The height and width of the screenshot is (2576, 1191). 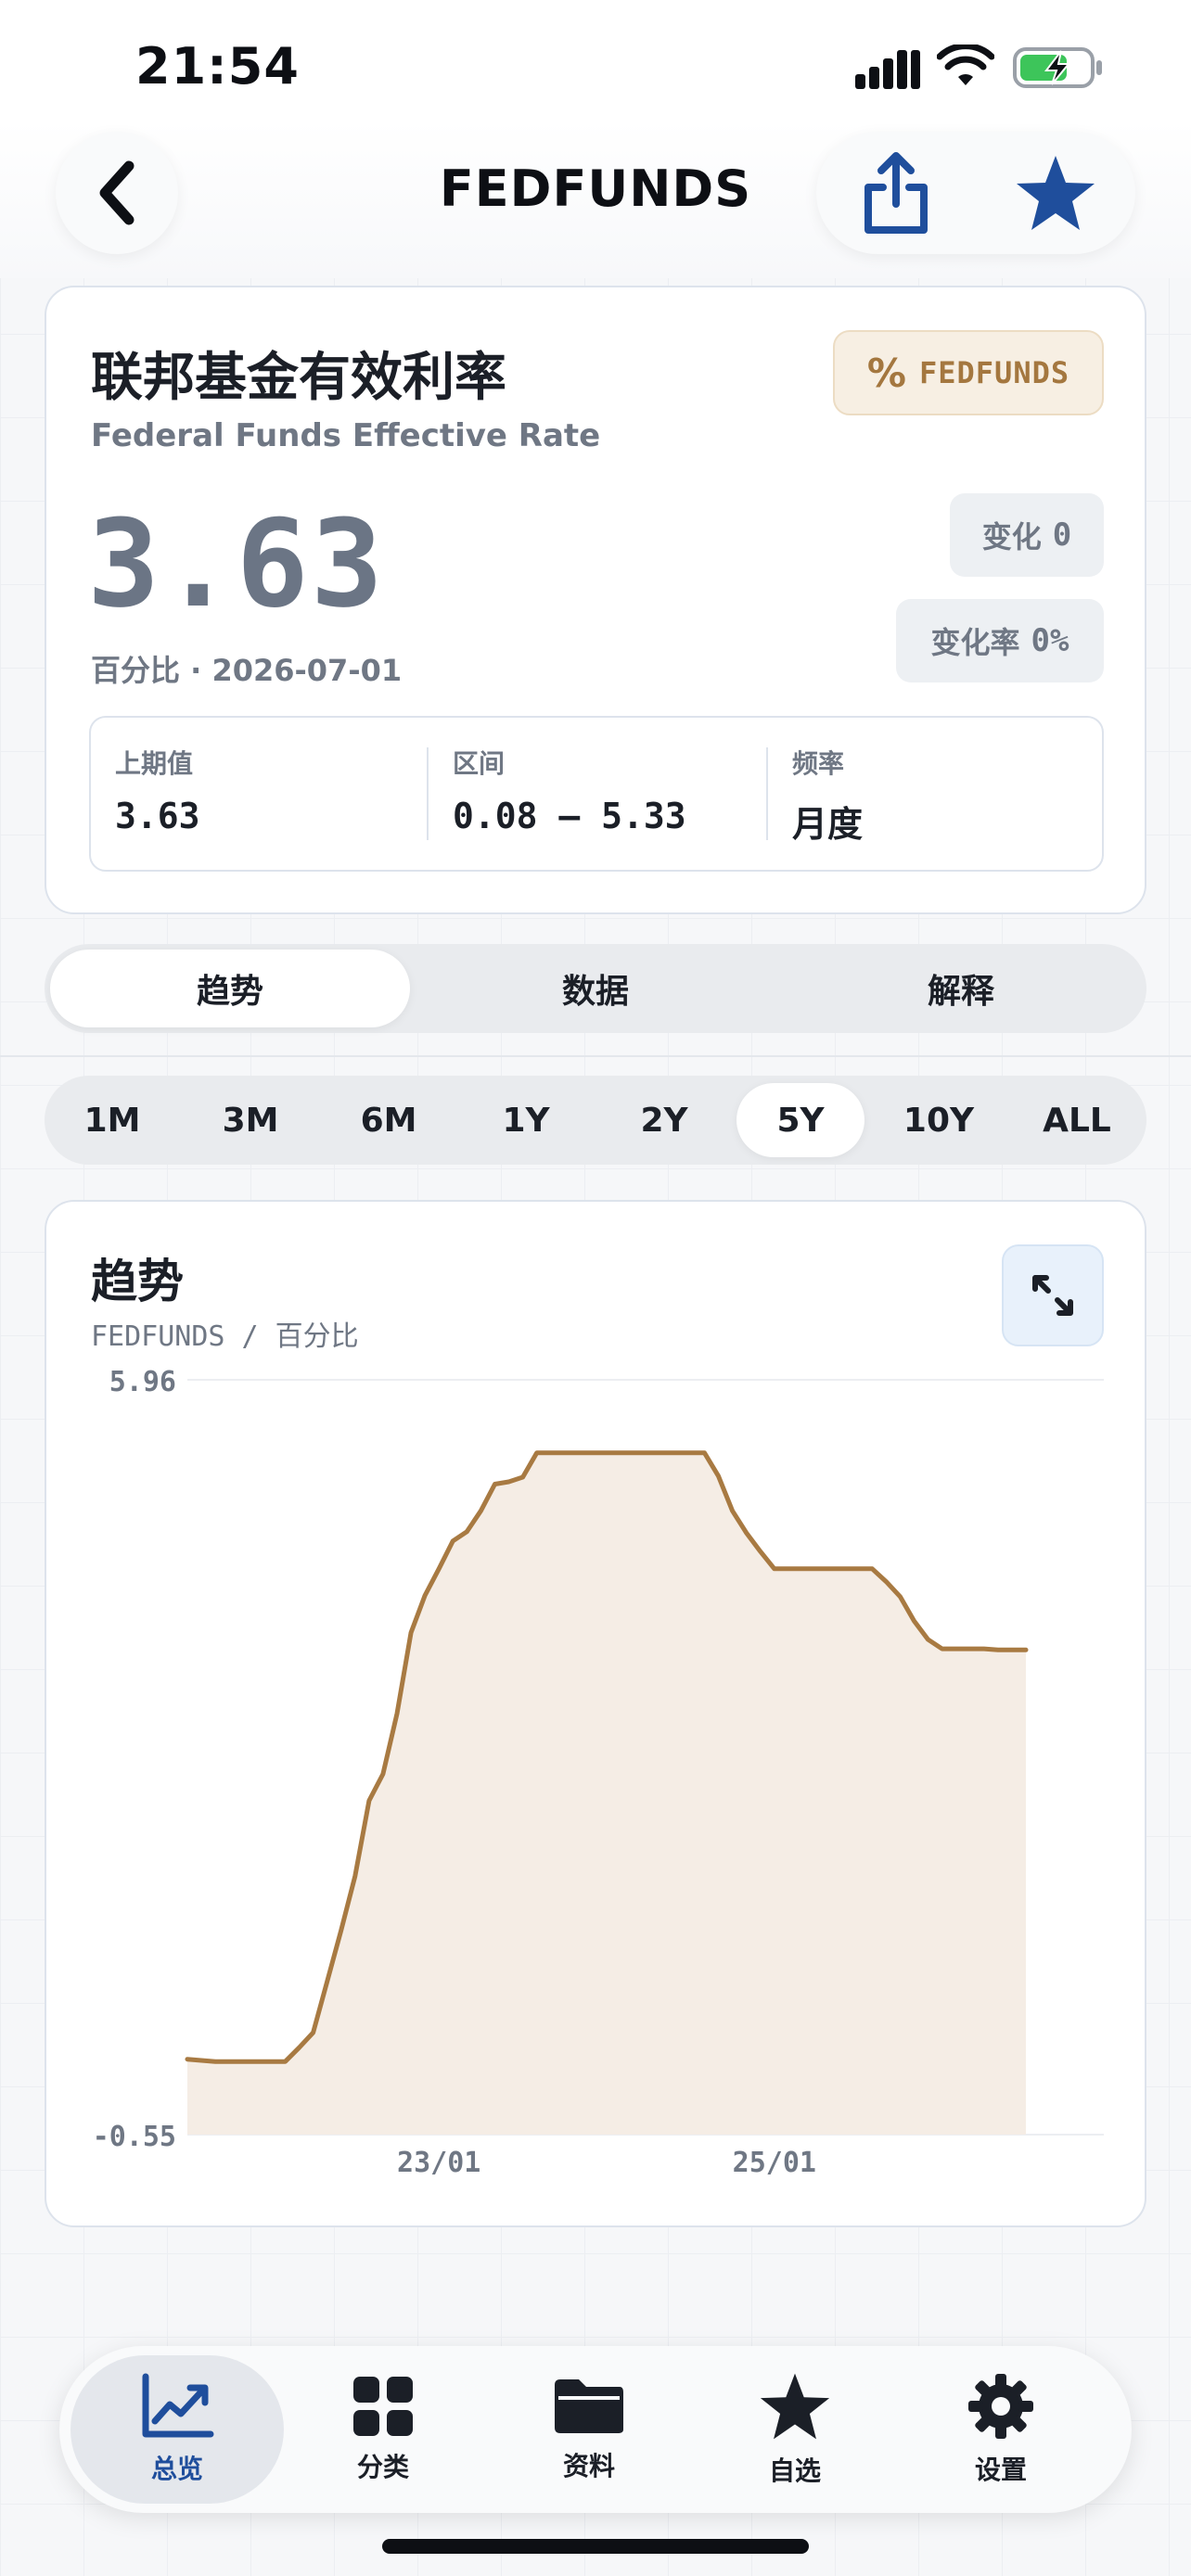 What do you see at coordinates (134, 2137) in the screenshot?
I see `y-tick-label: -0.55` at bounding box center [134, 2137].